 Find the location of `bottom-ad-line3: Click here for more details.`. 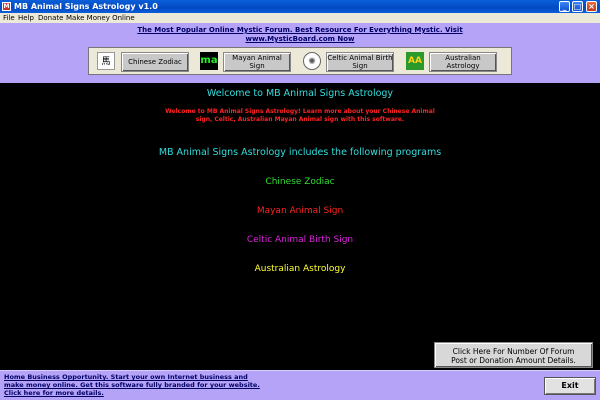

bottom-ad-line3: Click here for more details. is located at coordinates (54, 393).